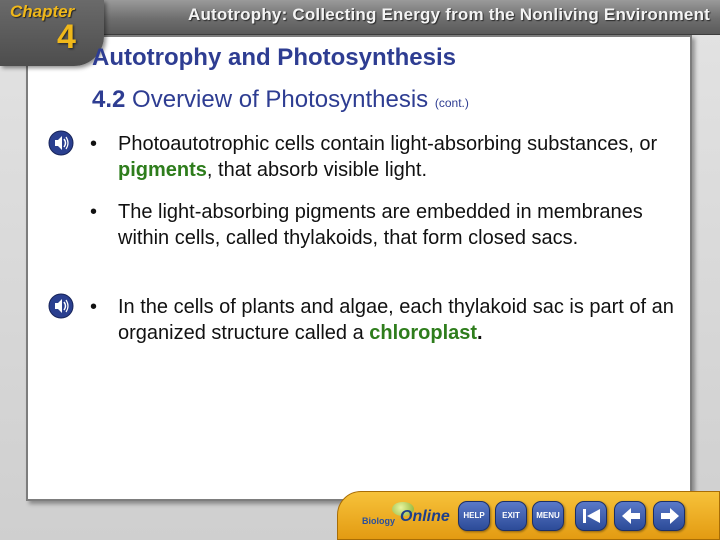 Image resolution: width=720 pixels, height=540 pixels. Describe the element at coordinates (162, 170) in the screenshot. I see `highlight-term: pigments` at that location.